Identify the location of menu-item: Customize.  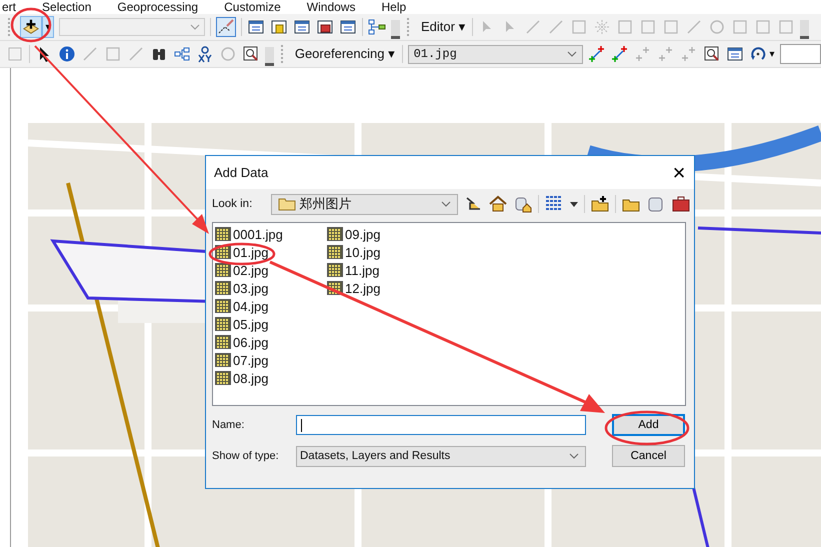
(252, 7).